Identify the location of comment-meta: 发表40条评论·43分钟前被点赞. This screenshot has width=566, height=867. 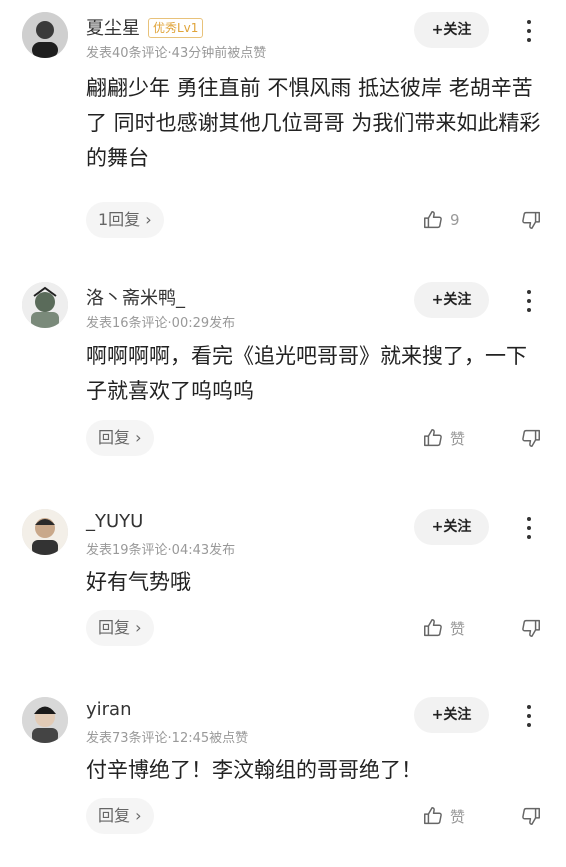
(176, 53).